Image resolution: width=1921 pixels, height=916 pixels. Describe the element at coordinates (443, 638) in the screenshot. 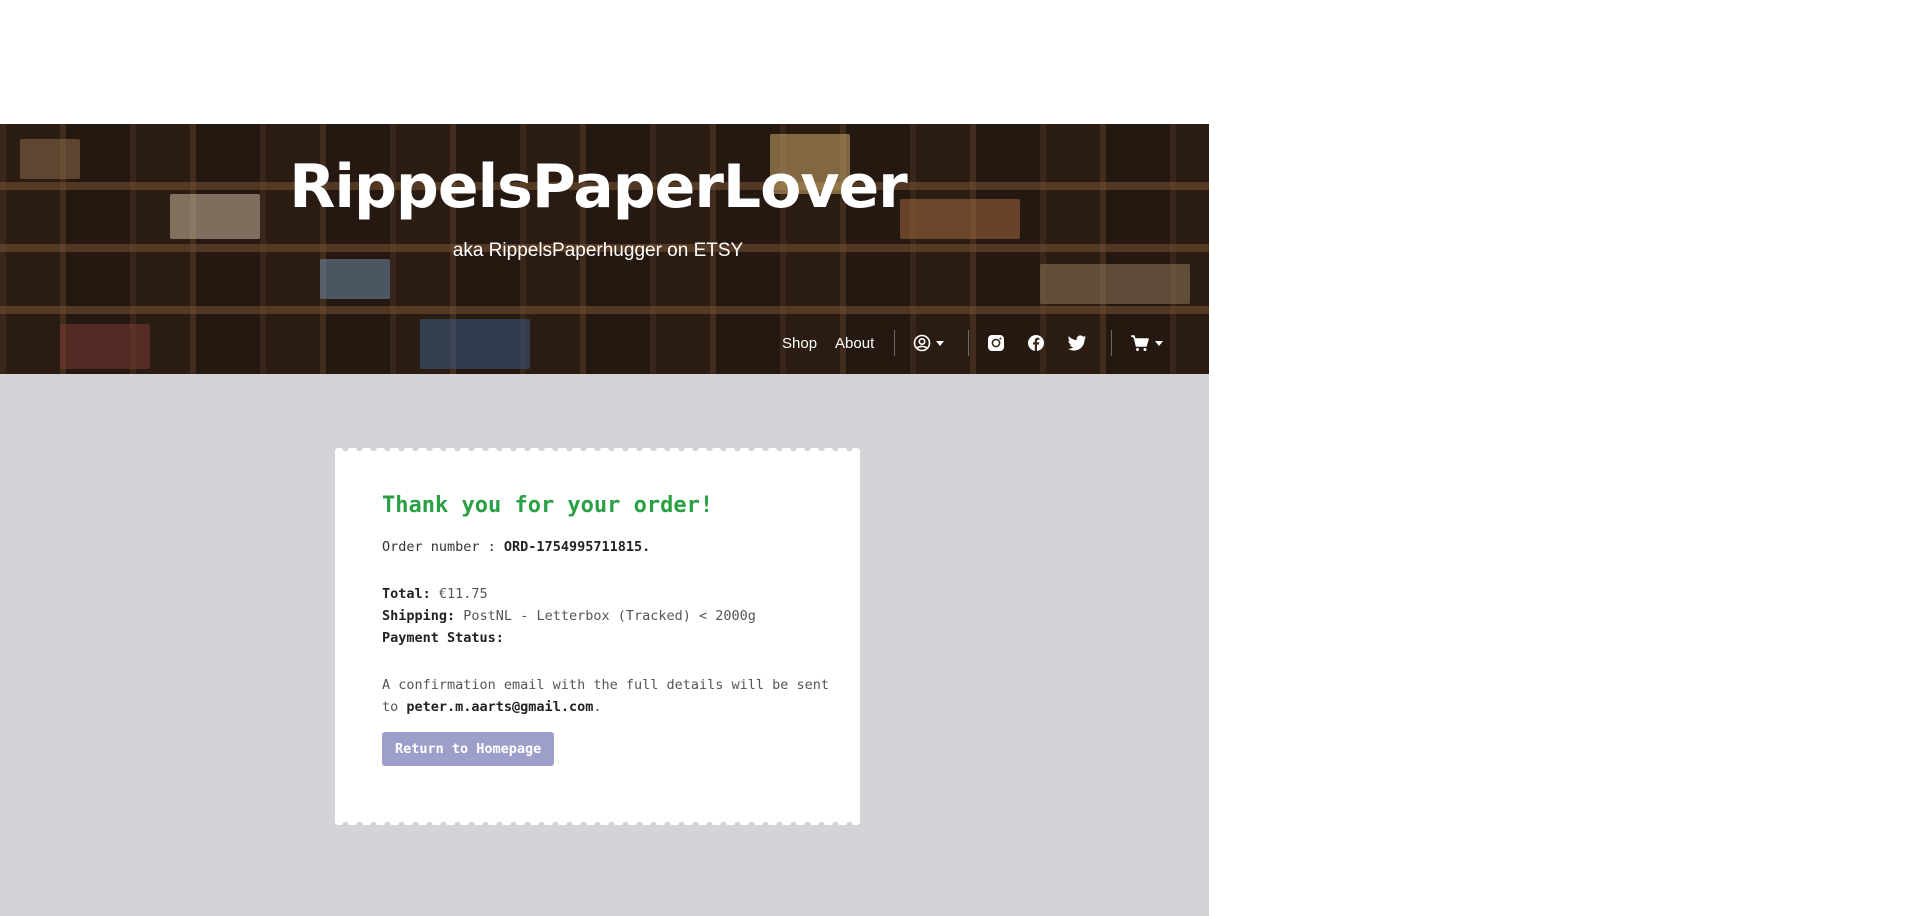

I see `payment-status-label: Payment Status:` at that location.